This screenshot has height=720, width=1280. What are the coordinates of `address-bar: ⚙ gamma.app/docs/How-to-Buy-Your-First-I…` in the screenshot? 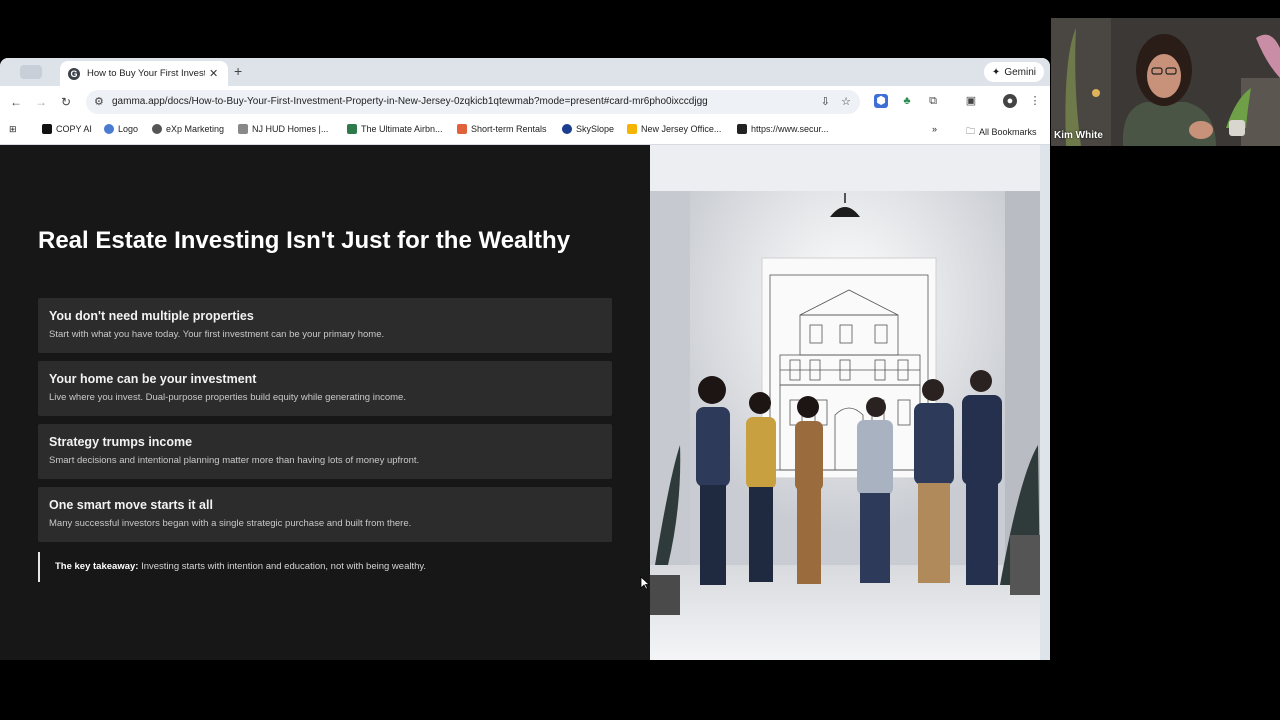 It's located at (473, 102).